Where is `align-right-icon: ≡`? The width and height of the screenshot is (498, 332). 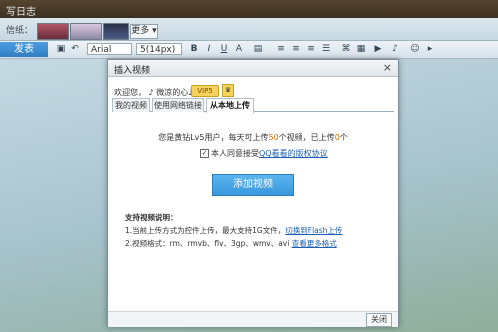
align-right-icon: ≡ is located at coordinates (311, 49).